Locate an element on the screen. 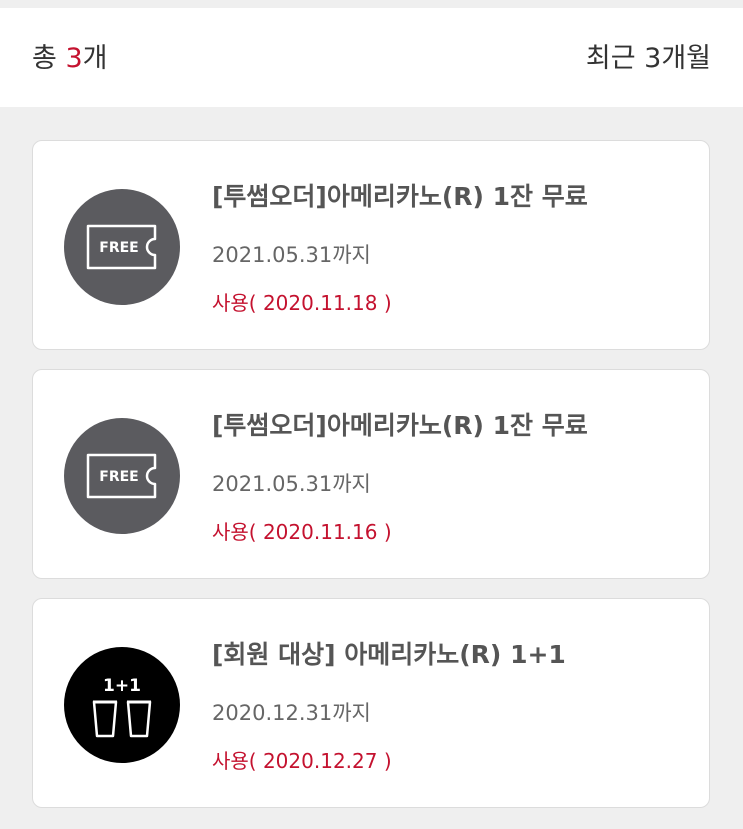 This screenshot has width=743, height=829. total-suffix: 개 is located at coordinates (95, 58).